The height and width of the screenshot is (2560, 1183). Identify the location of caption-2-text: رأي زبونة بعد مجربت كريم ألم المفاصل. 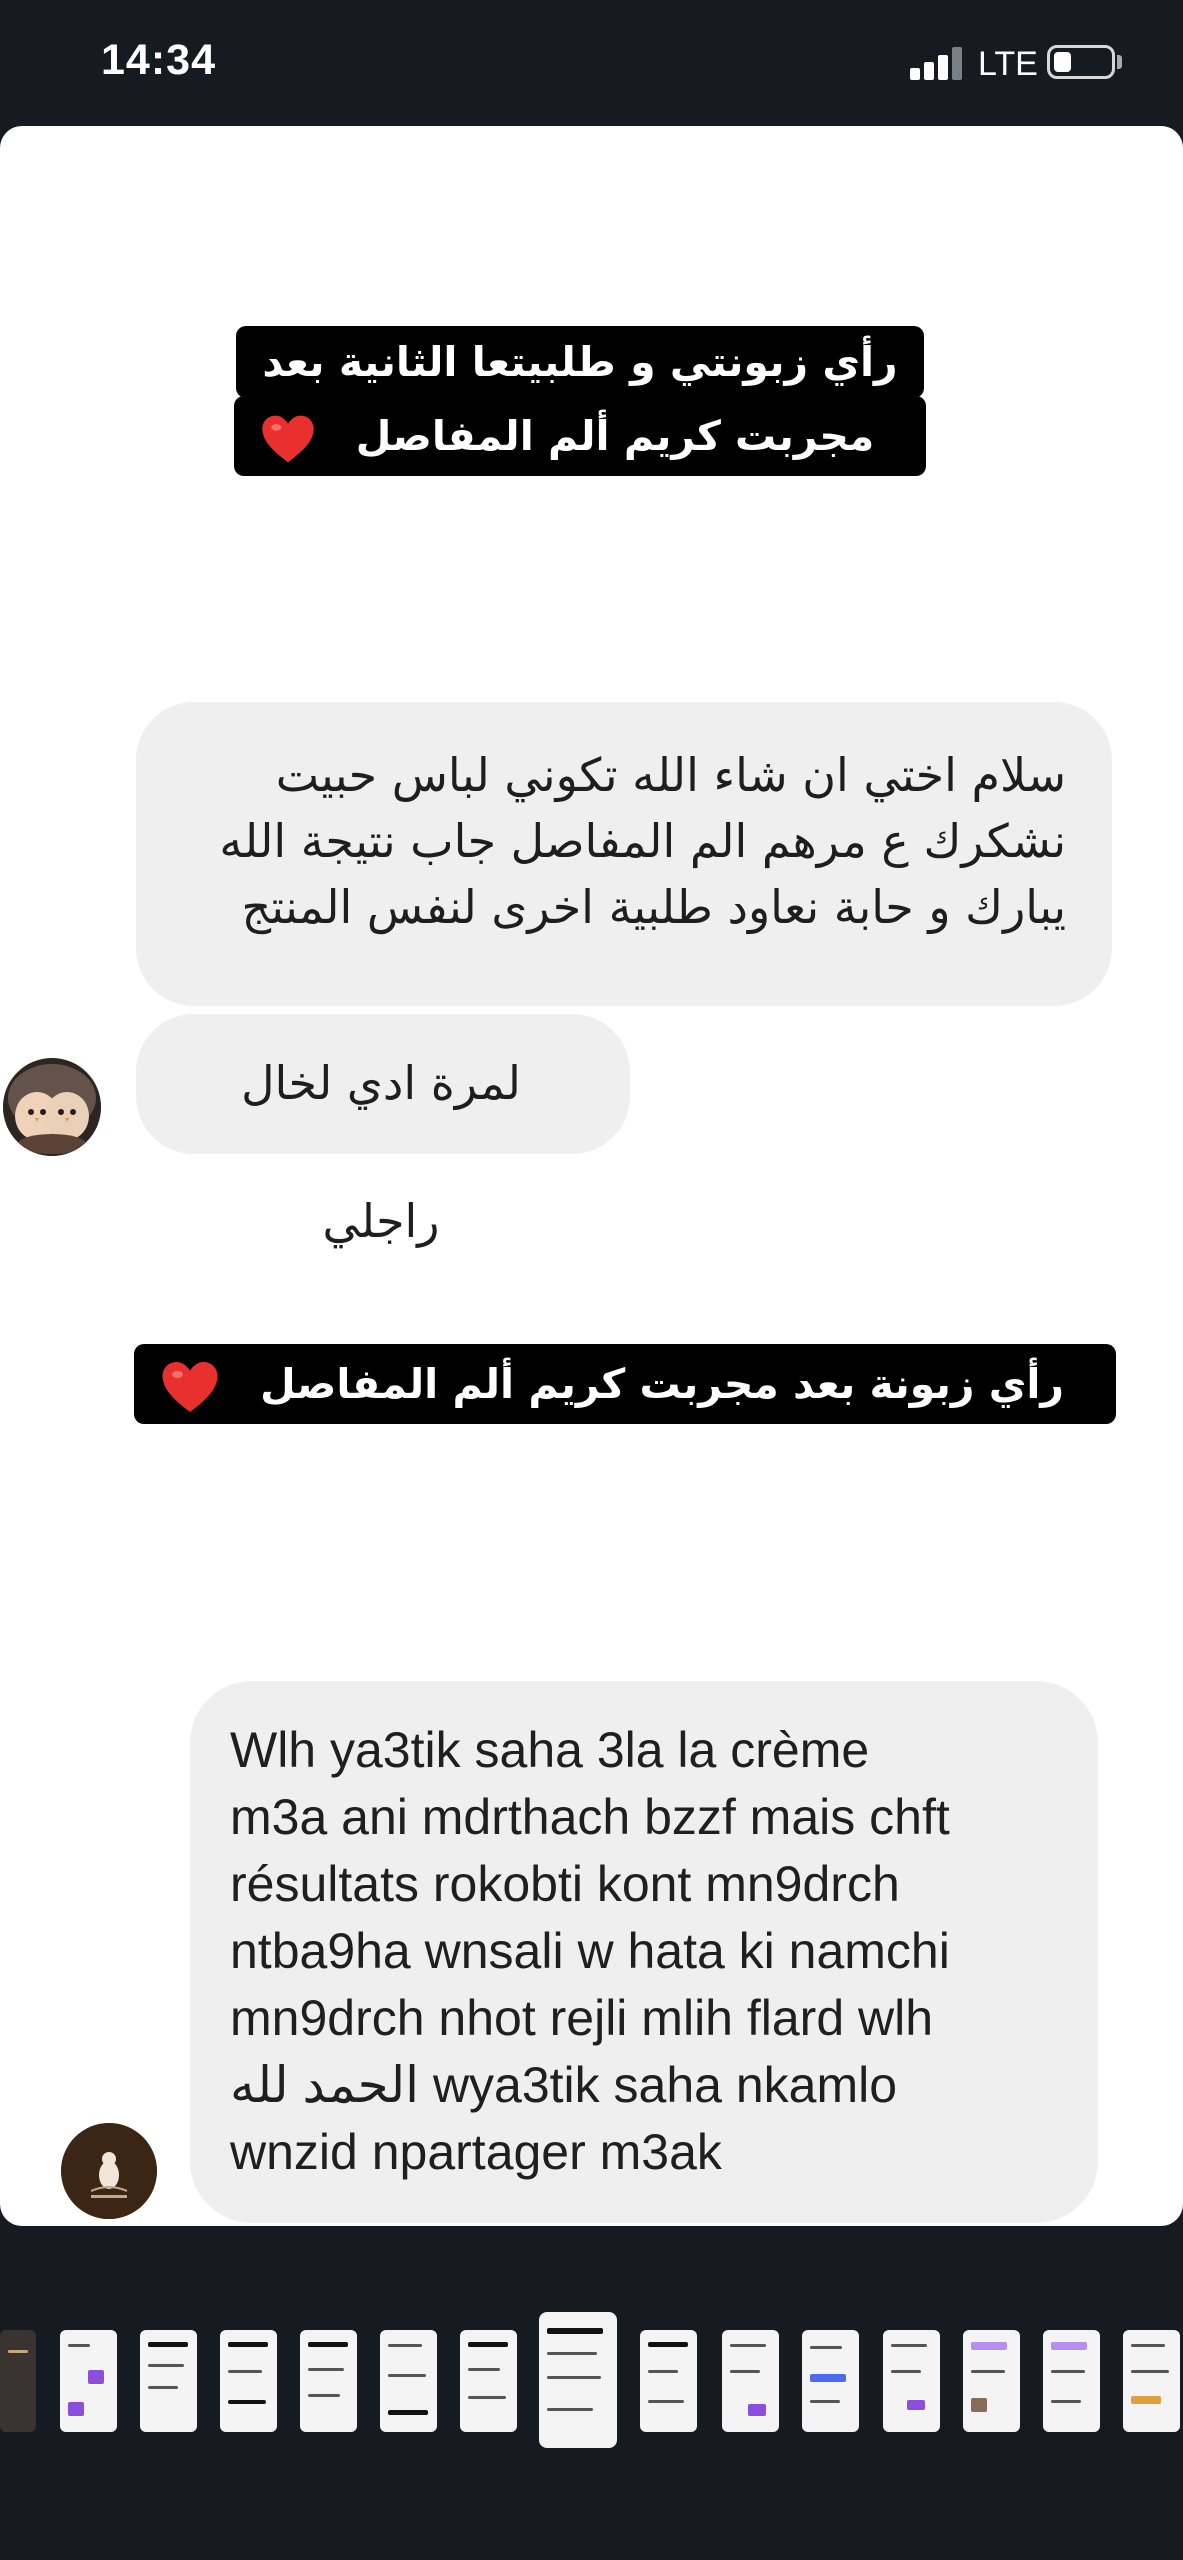
(662, 1384).